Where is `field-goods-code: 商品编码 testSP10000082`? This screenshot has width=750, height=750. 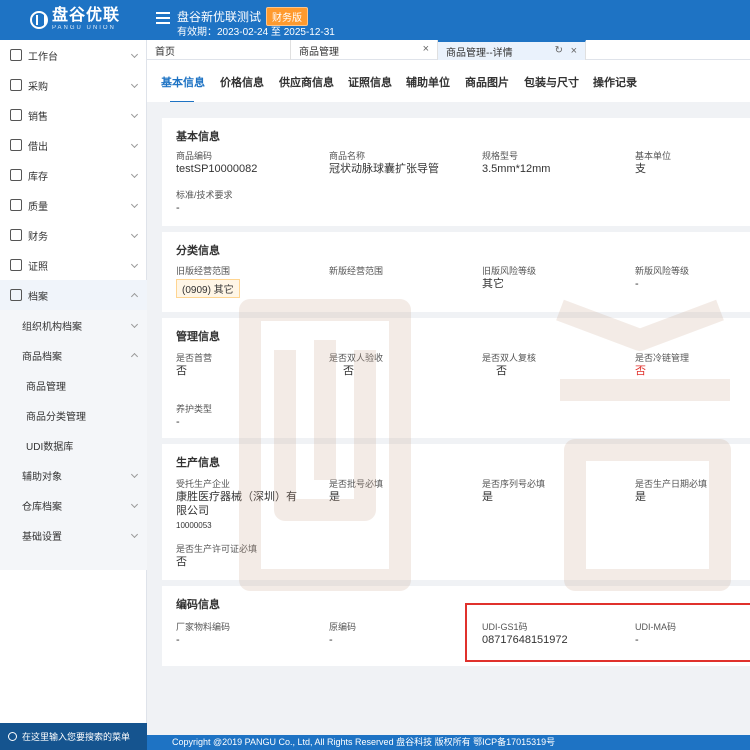
field-goods-code: 商品编码 testSP10000082 is located at coordinates (217, 163).